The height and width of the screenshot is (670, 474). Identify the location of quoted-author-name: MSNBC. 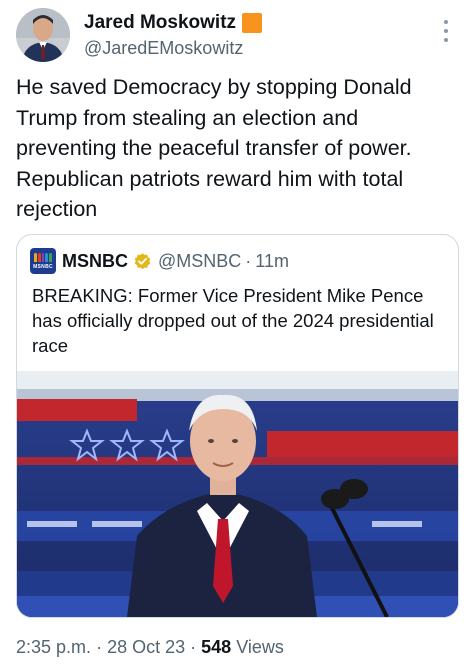
(95, 260).